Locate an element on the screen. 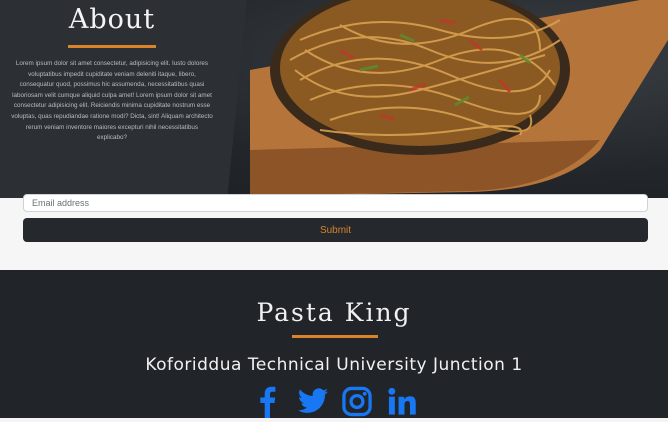 The width and height of the screenshot is (668, 422). linkedin-icon is located at coordinates (402, 401).